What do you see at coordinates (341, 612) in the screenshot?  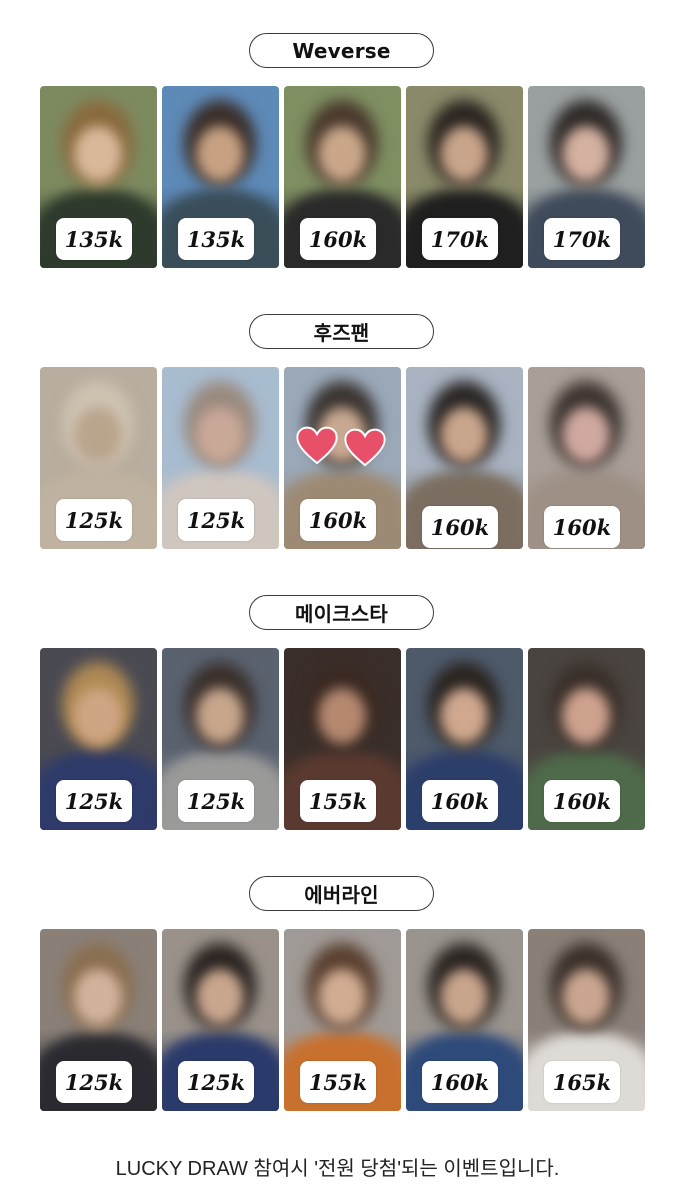 I see `vendor-title-pill: 메이크스타` at bounding box center [341, 612].